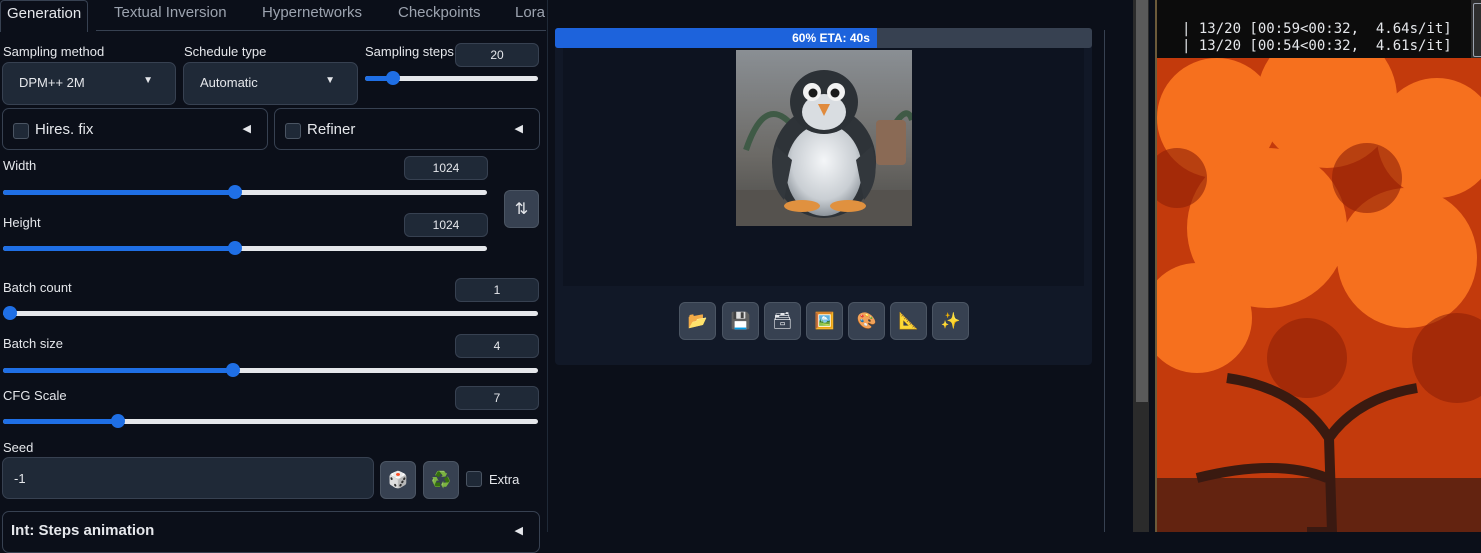 This screenshot has height=553, width=1481. I want to click on reuse-seed-button: ♻️, so click(441, 480).